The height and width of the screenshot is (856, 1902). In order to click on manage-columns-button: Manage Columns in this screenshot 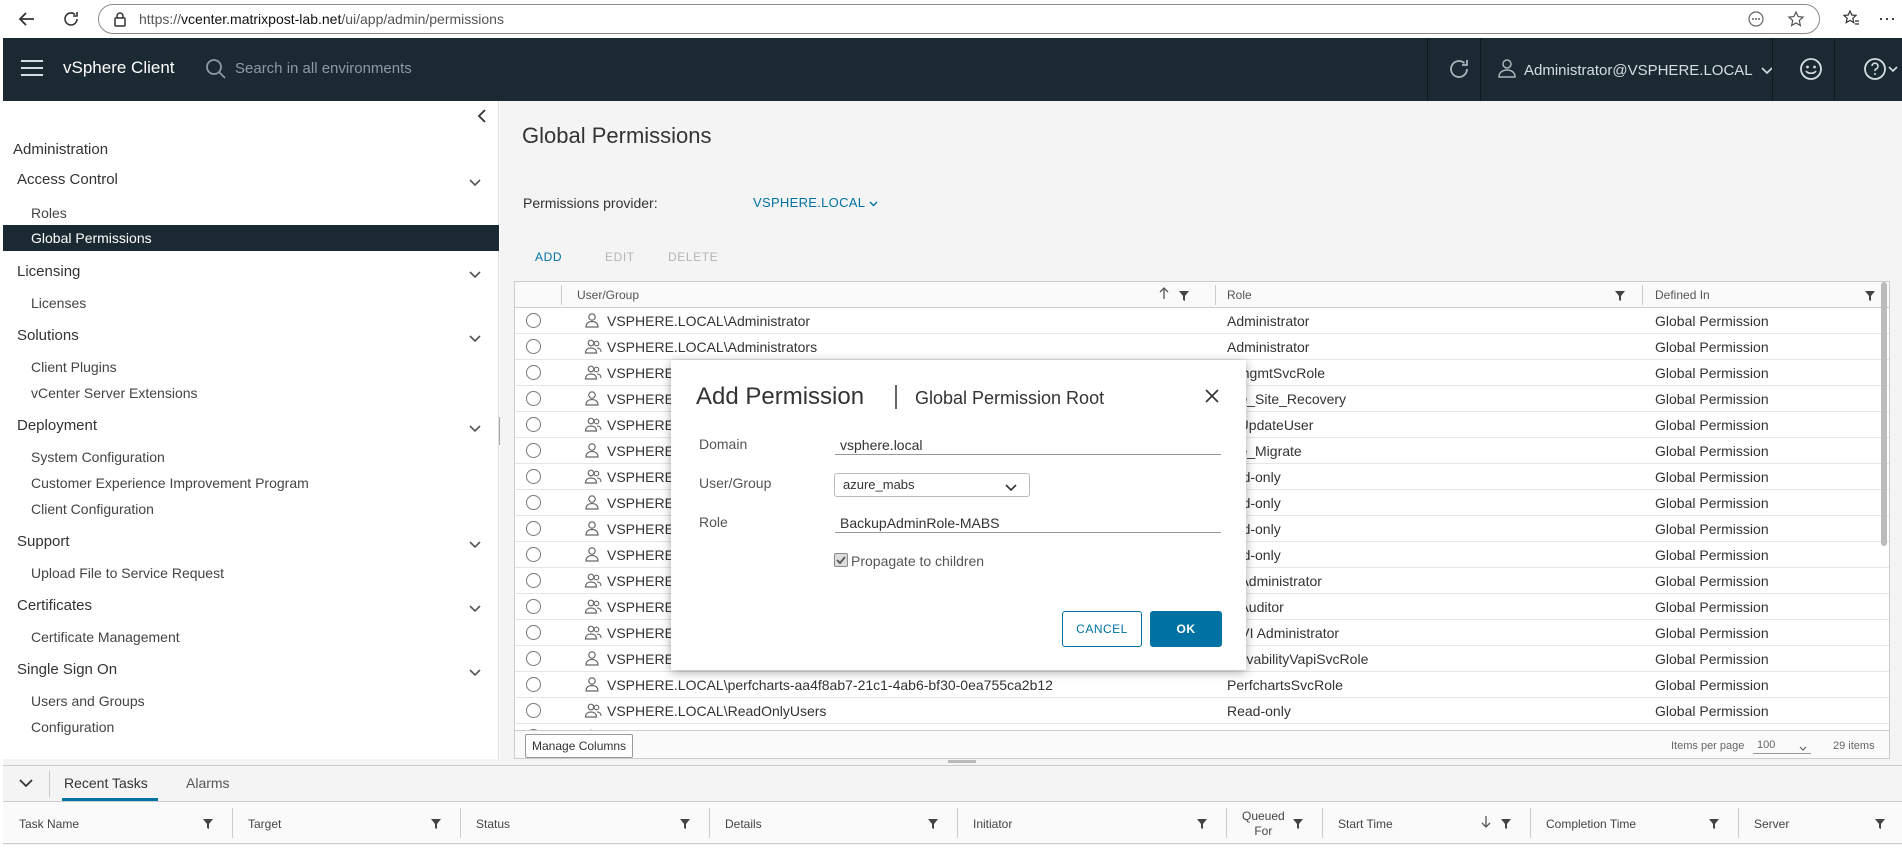, I will do `click(579, 746)`.